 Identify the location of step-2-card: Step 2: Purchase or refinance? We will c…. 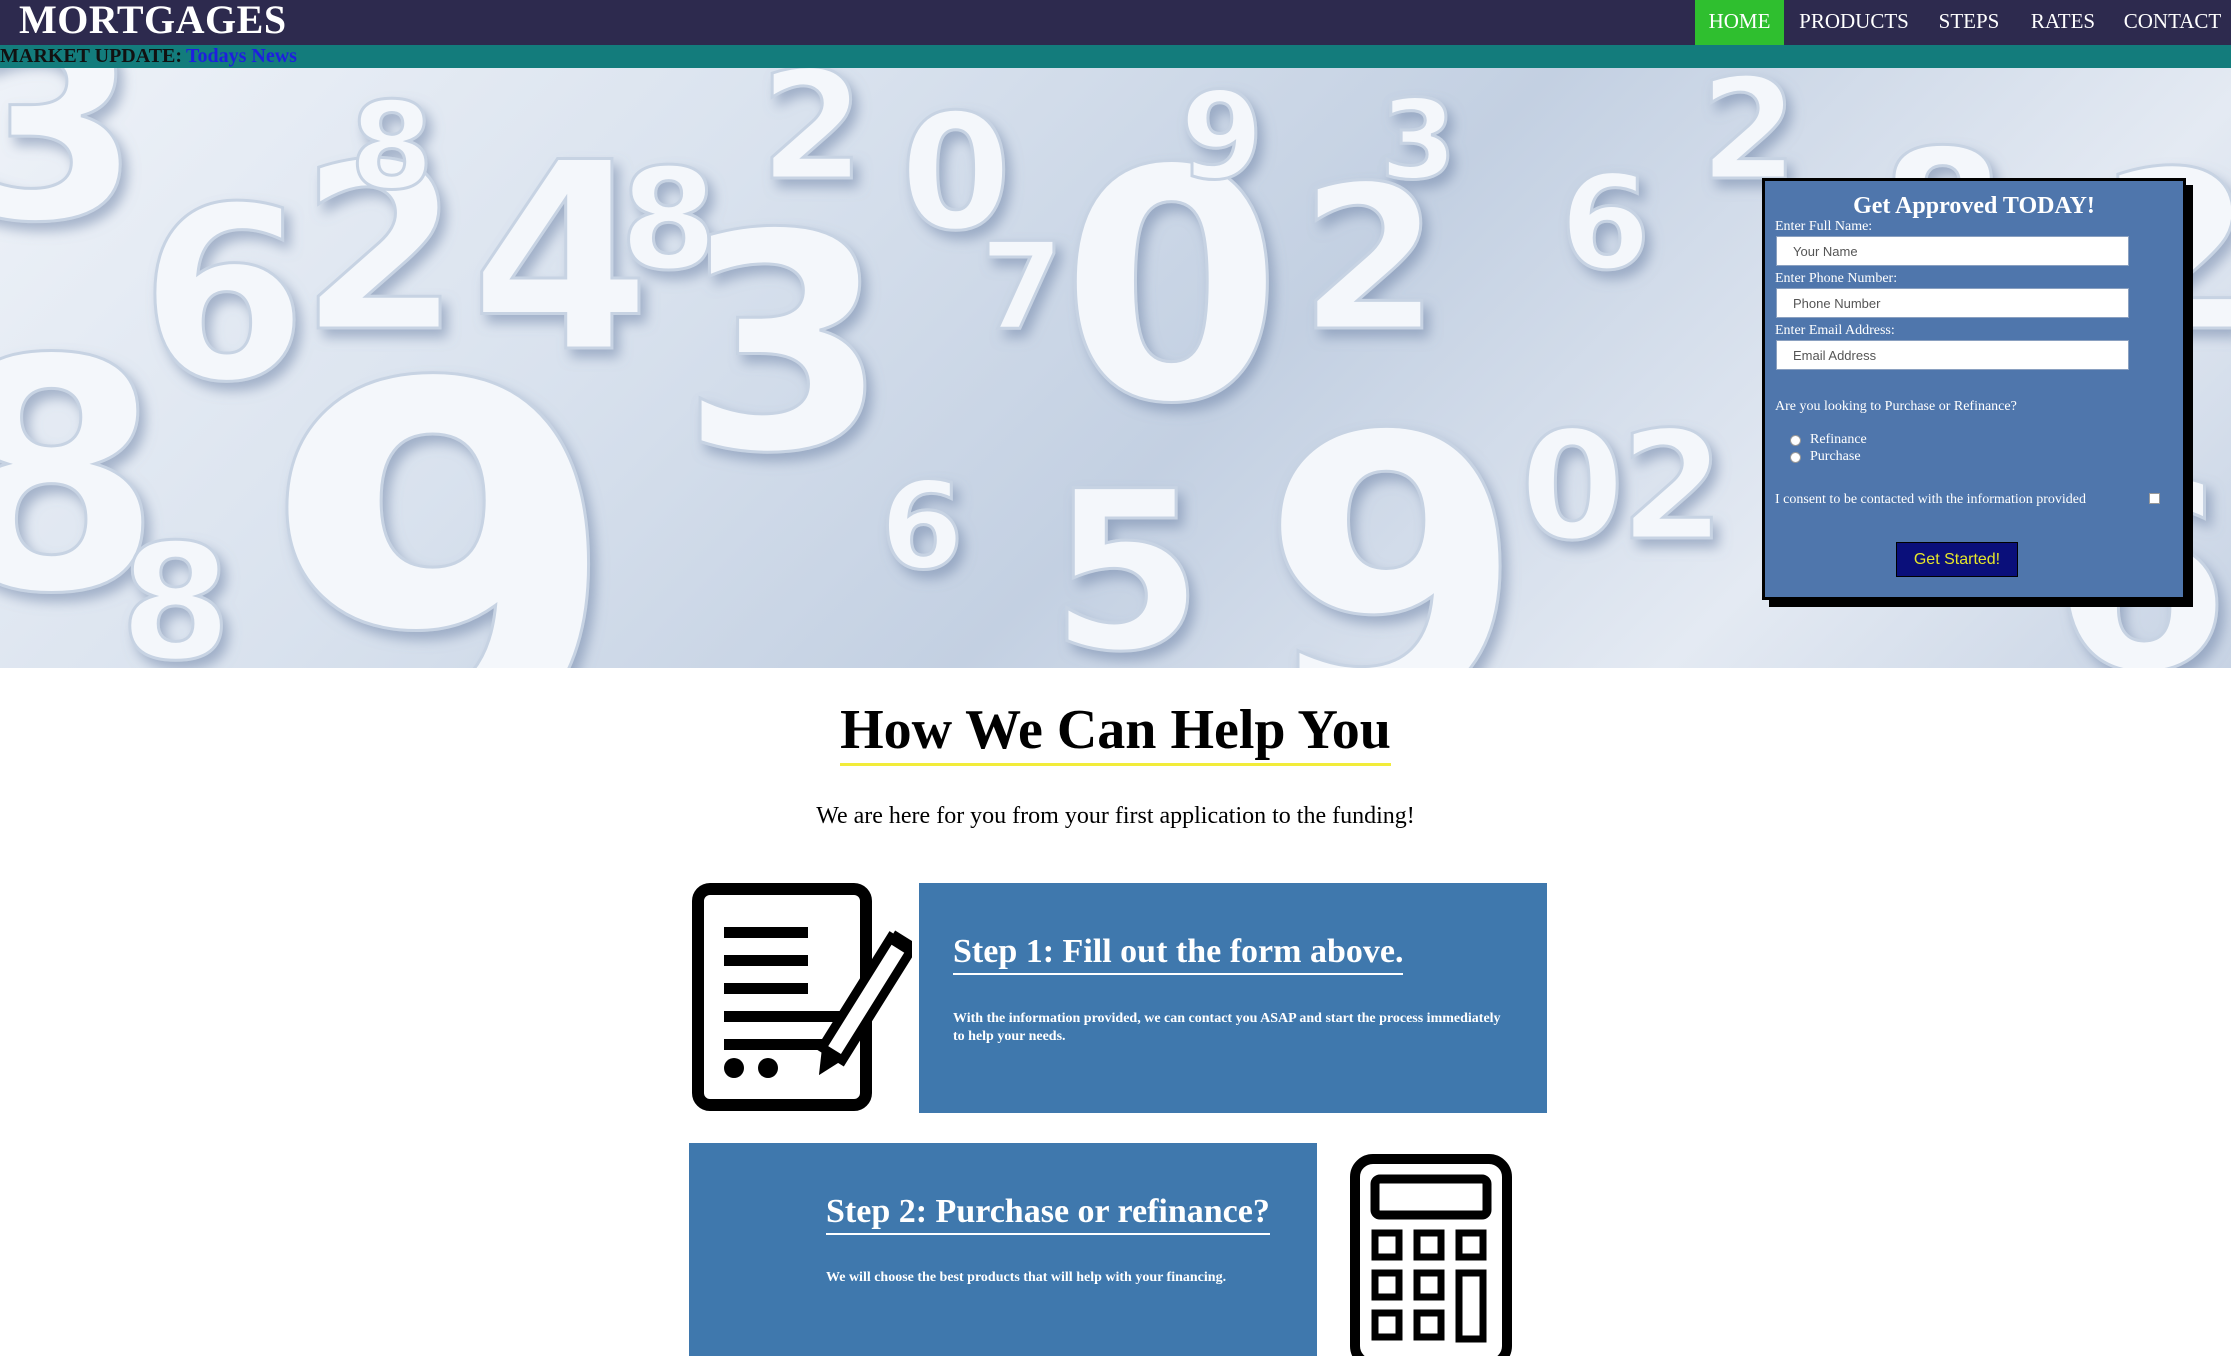
(1003, 1249).